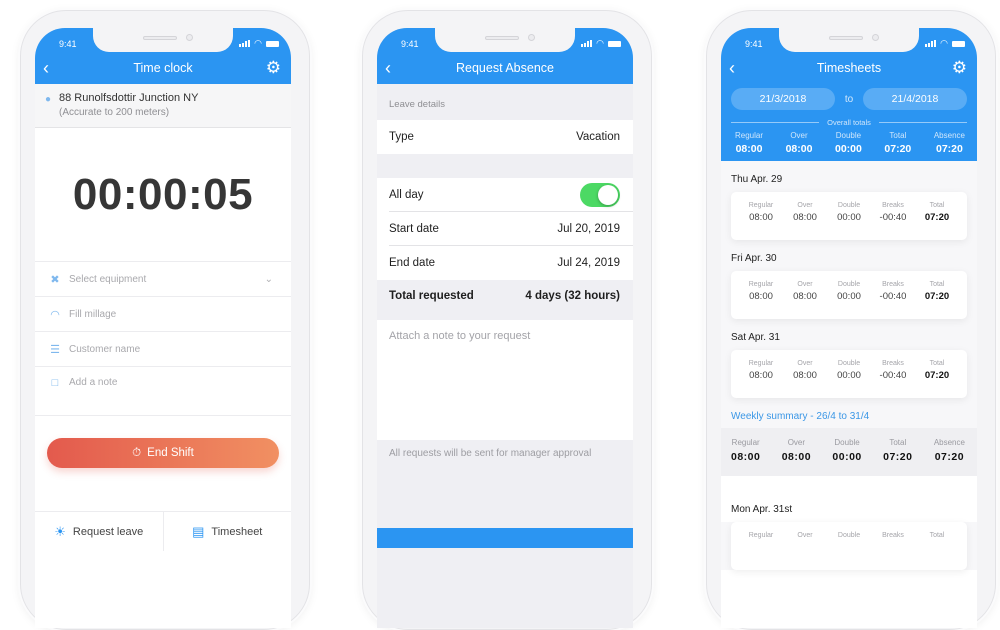  I want to click on weekly-stat-label: Double, so click(847, 442).